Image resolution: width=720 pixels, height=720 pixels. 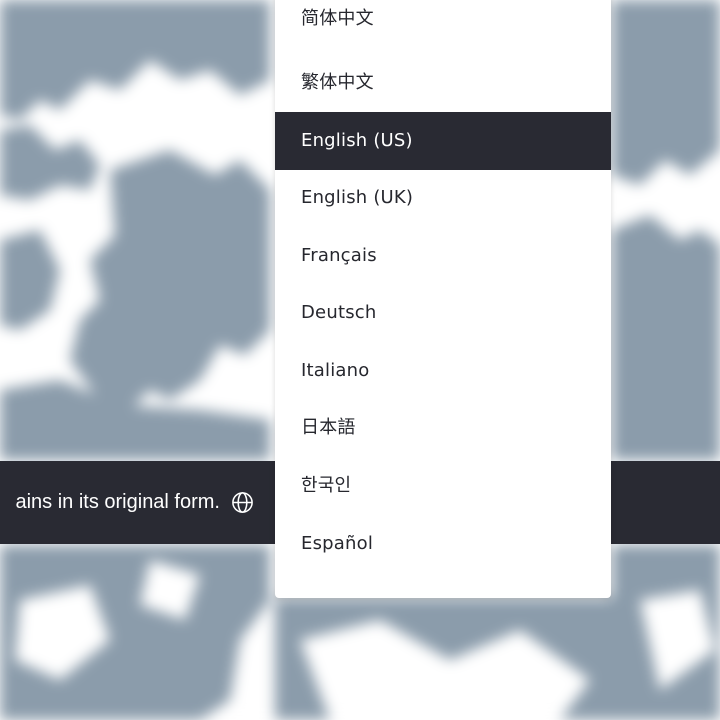 I want to click on language-option-zh-hans: 简体中文, so click(x=443, y=24).